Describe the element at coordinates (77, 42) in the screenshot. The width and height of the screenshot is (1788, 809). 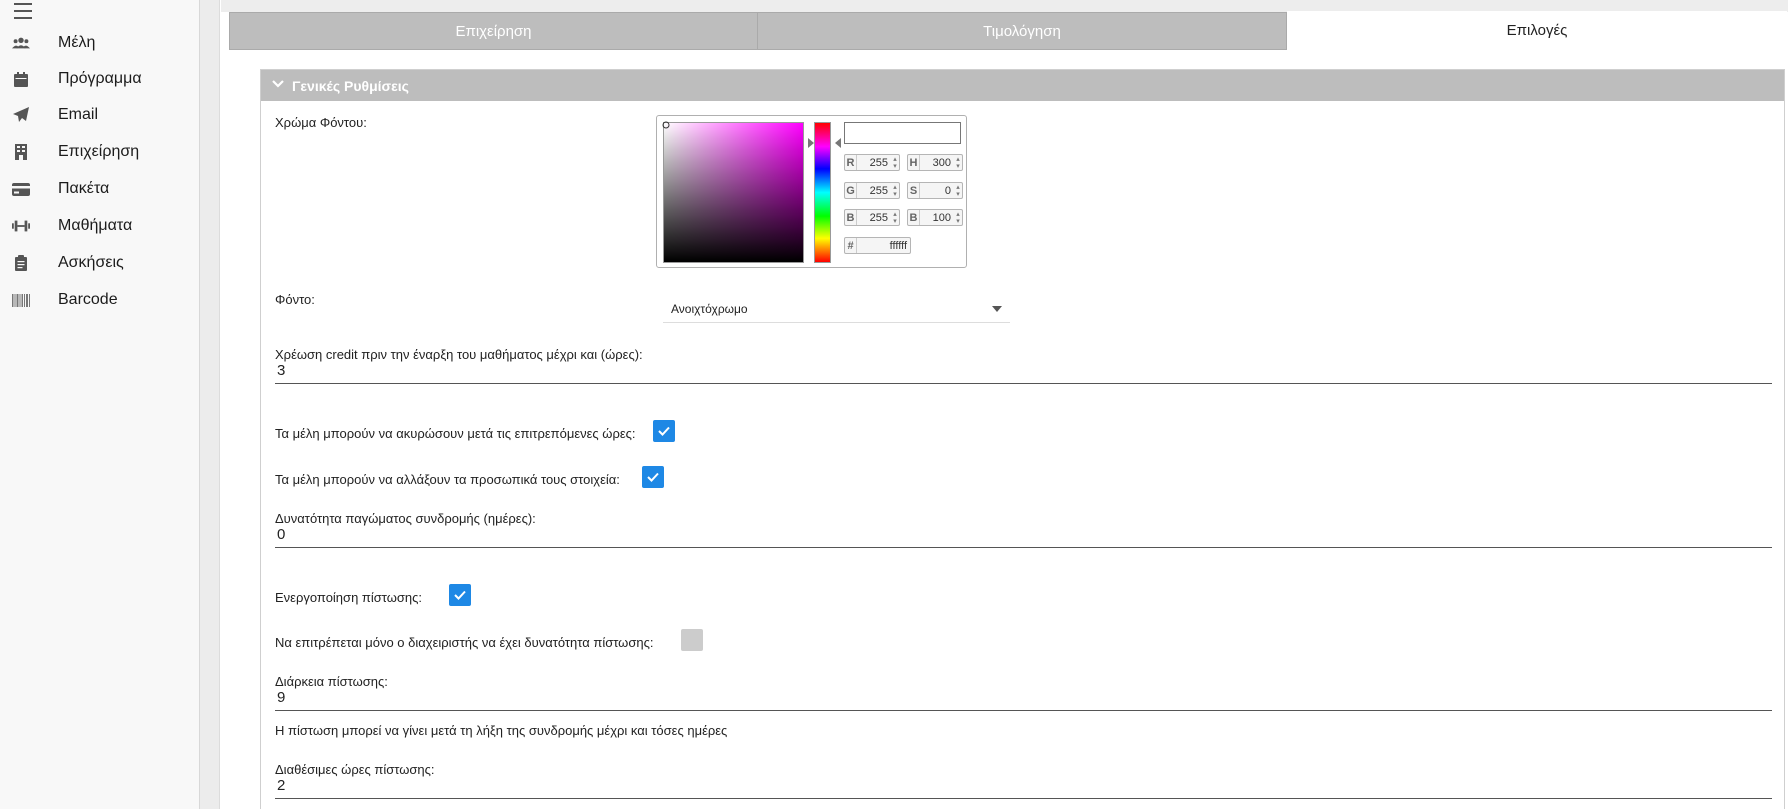
I see `sidebar-item-label: Μέλη` at that location.